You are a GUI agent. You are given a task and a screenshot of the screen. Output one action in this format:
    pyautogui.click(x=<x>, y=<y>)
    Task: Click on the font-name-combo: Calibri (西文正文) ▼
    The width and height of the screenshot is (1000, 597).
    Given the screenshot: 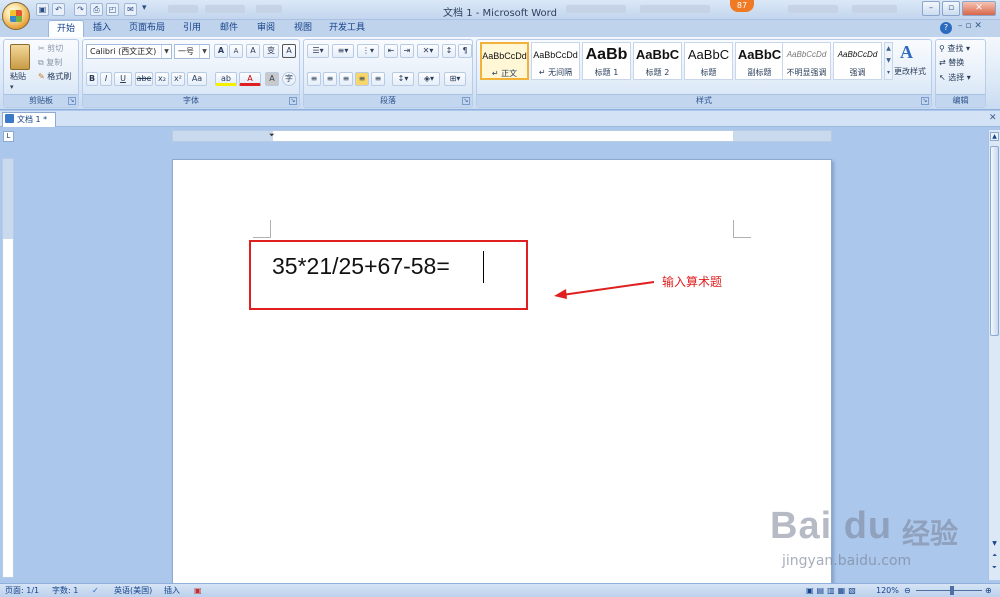 What is the action you would take?
    pyautogui.click(x=129, y=51)
    